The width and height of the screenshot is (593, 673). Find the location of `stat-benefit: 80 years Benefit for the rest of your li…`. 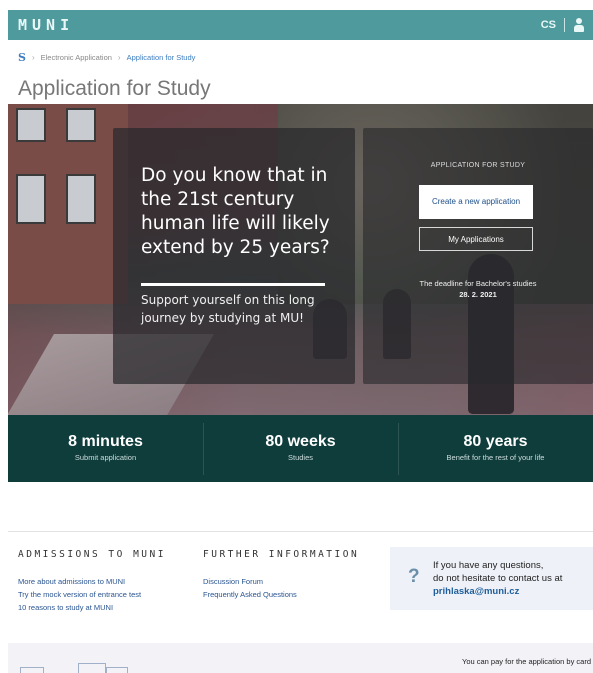

stat-benefit: 80 years Benefit for the rest of your li… is located at coordinates (495, 448).